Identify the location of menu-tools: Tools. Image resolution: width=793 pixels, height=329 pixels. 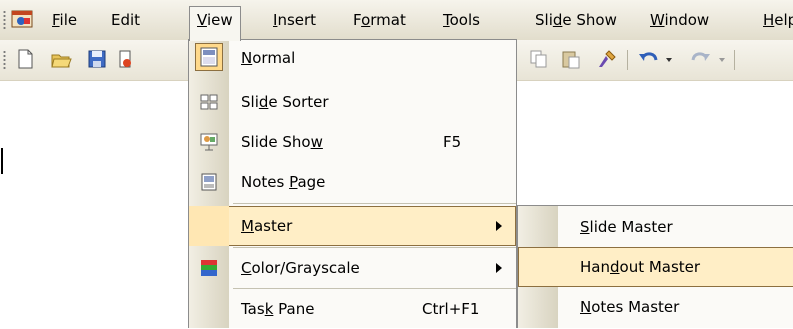
(461, 20).